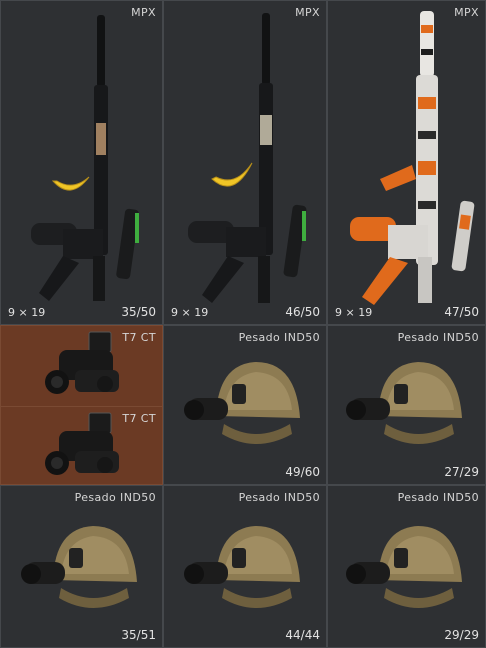 This screenshot has height=648, width=486. What do you see at coordinates (138, 635) in the screenshot?
I see `durability-count: 35/51` at bounding box center [138, 635].